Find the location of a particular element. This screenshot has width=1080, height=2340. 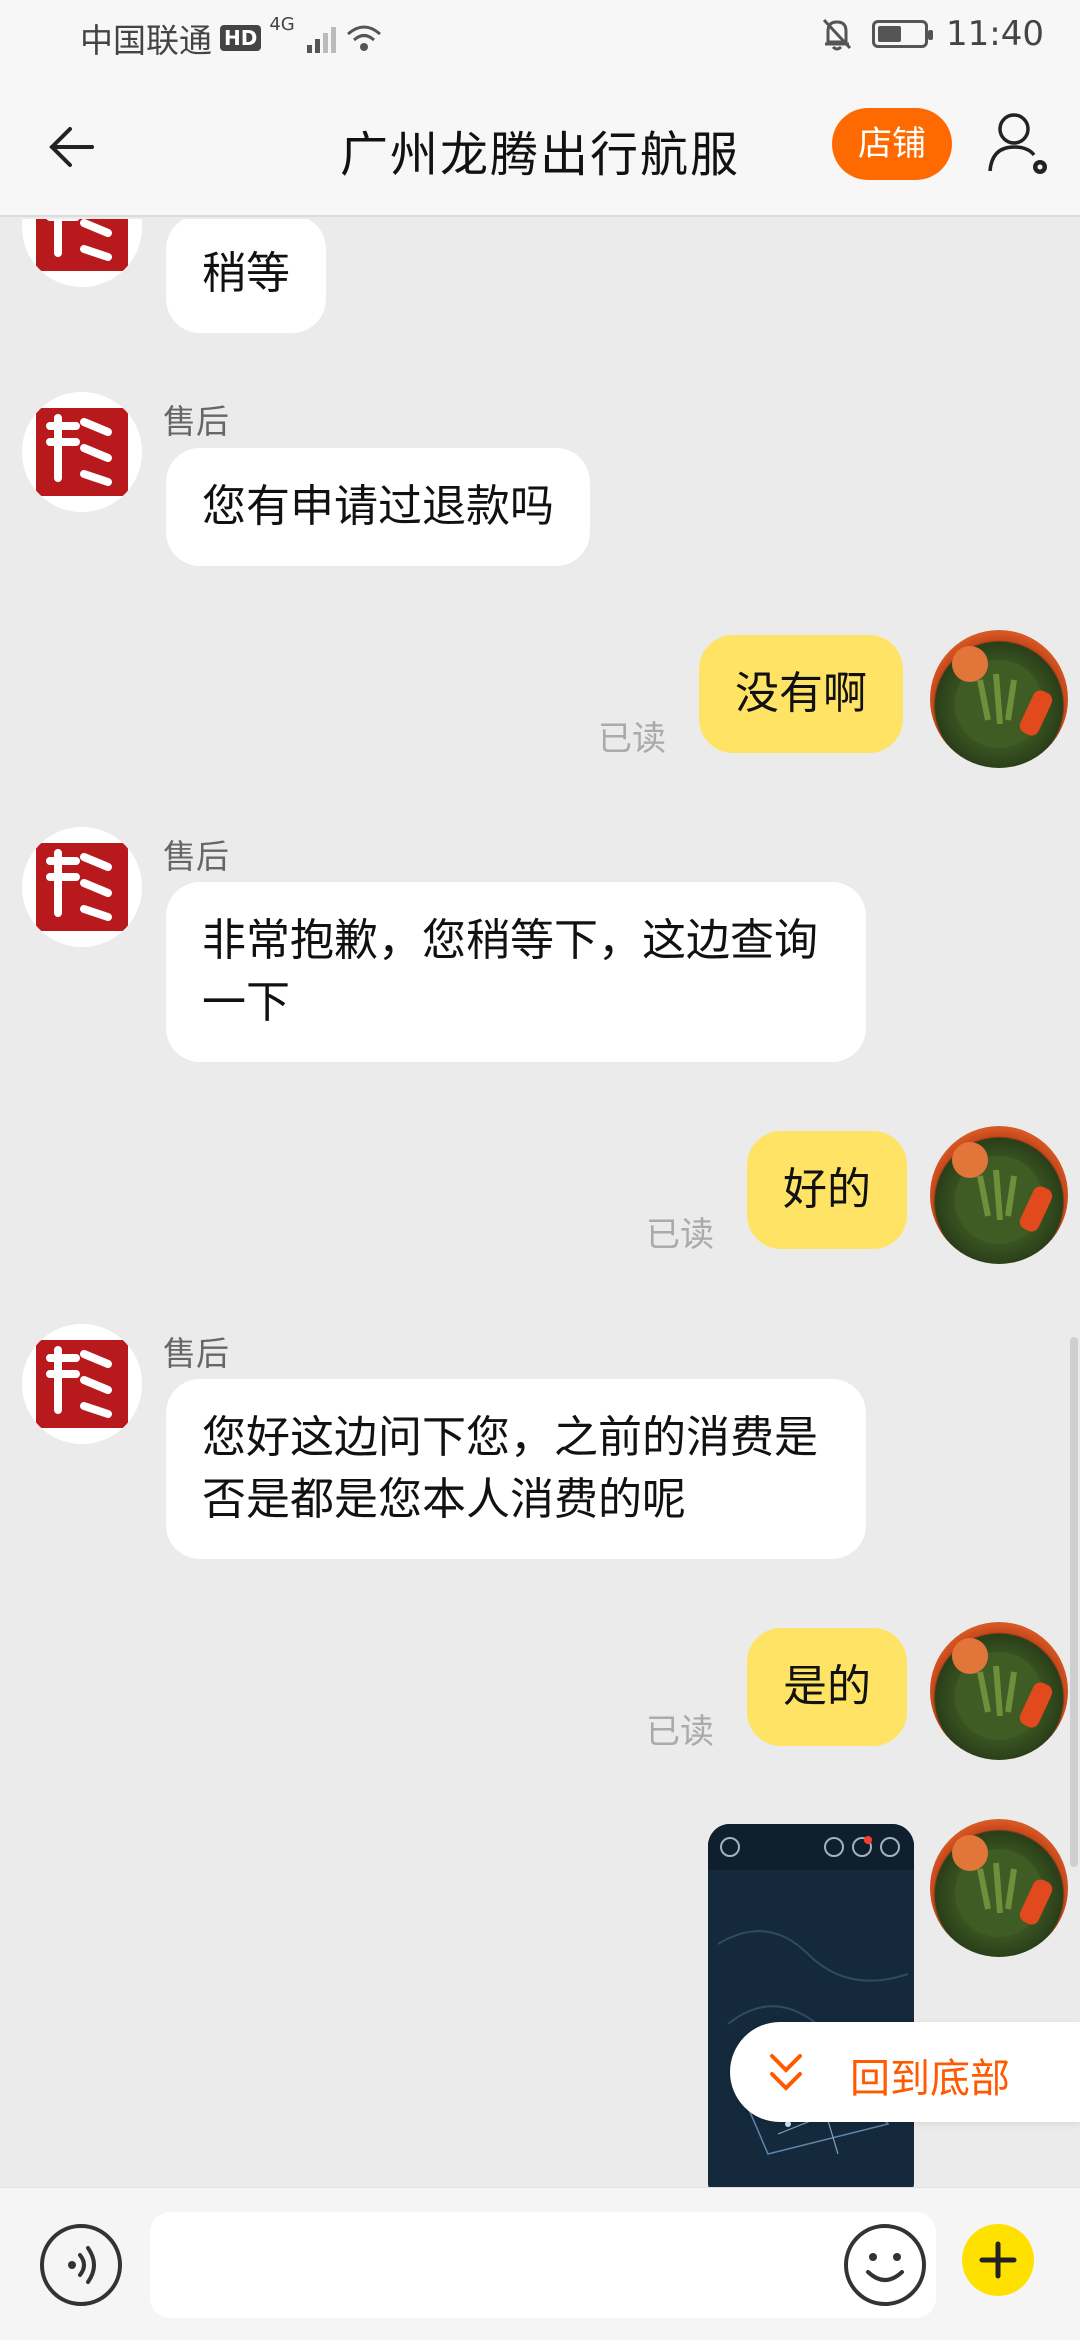

message-bubble: 您有申请过退款吗 is located at coordinates (378, 507).